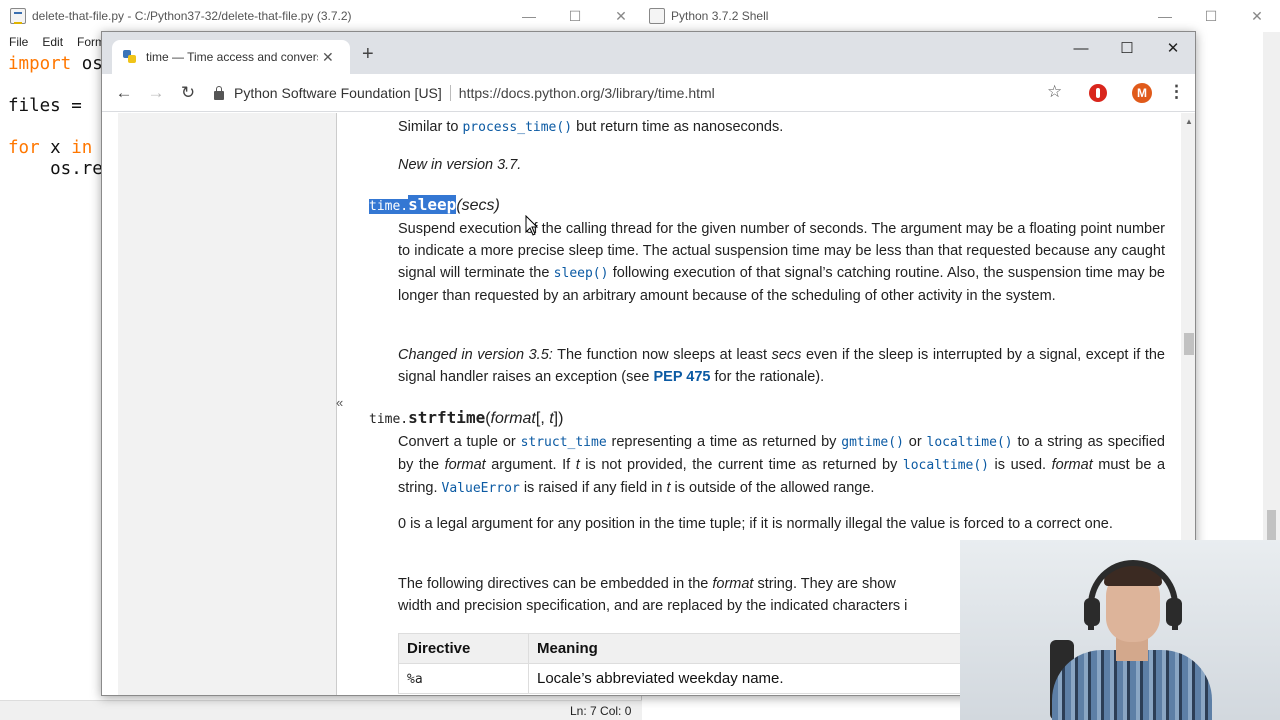 Image resolution: width=1280 pixels, height=720 pixels. Describe the element at coordinates (682, 377) in the screenshot. I see `pep-link: PEP 475` at that location.